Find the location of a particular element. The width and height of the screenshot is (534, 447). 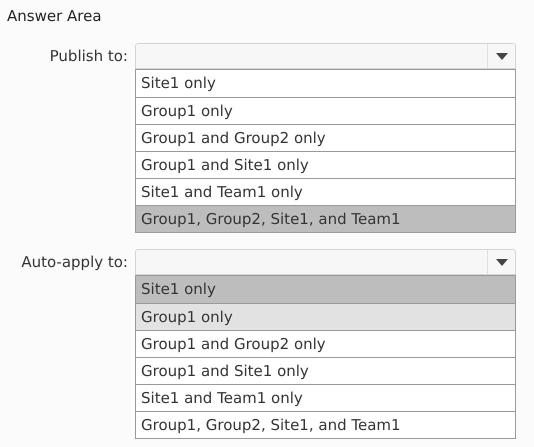

dropdown-option: Group1 only is located at coordinates (325, 316).